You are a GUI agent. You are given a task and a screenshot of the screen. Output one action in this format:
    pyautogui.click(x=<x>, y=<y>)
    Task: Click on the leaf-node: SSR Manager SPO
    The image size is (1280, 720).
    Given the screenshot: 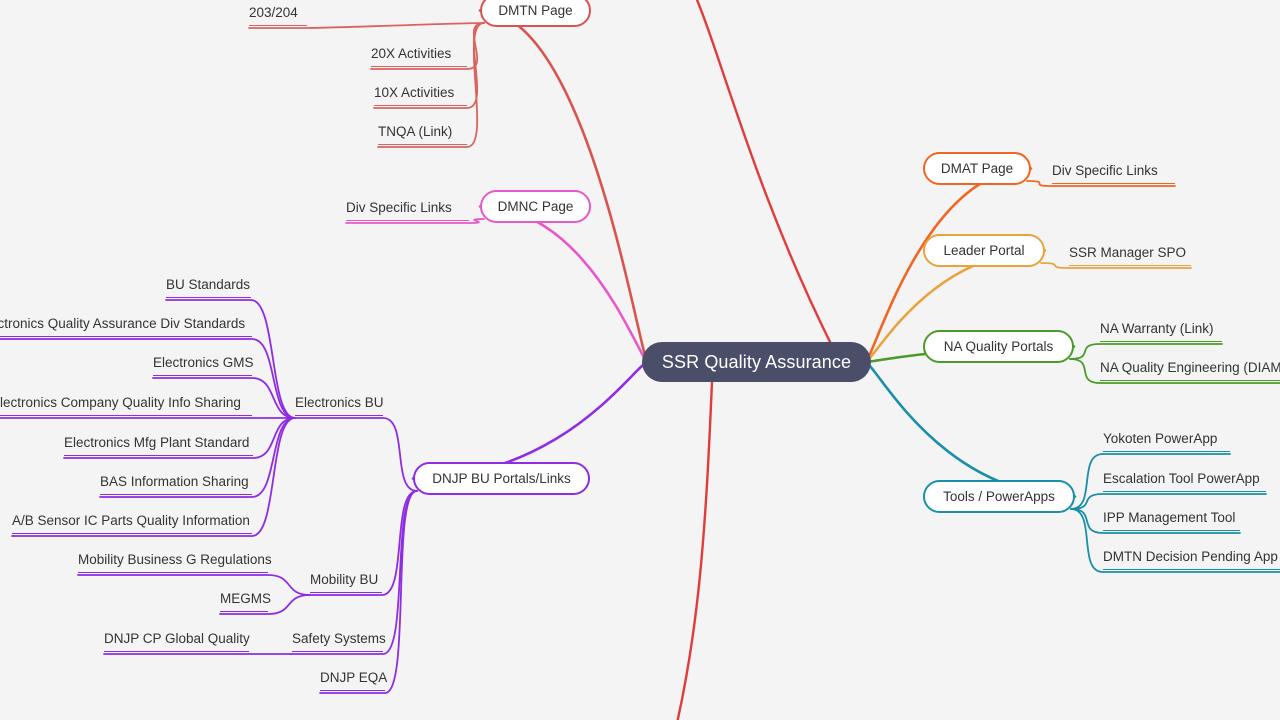 What is the action you would take?
    pyautogui.click(x=1130, y=256)
    